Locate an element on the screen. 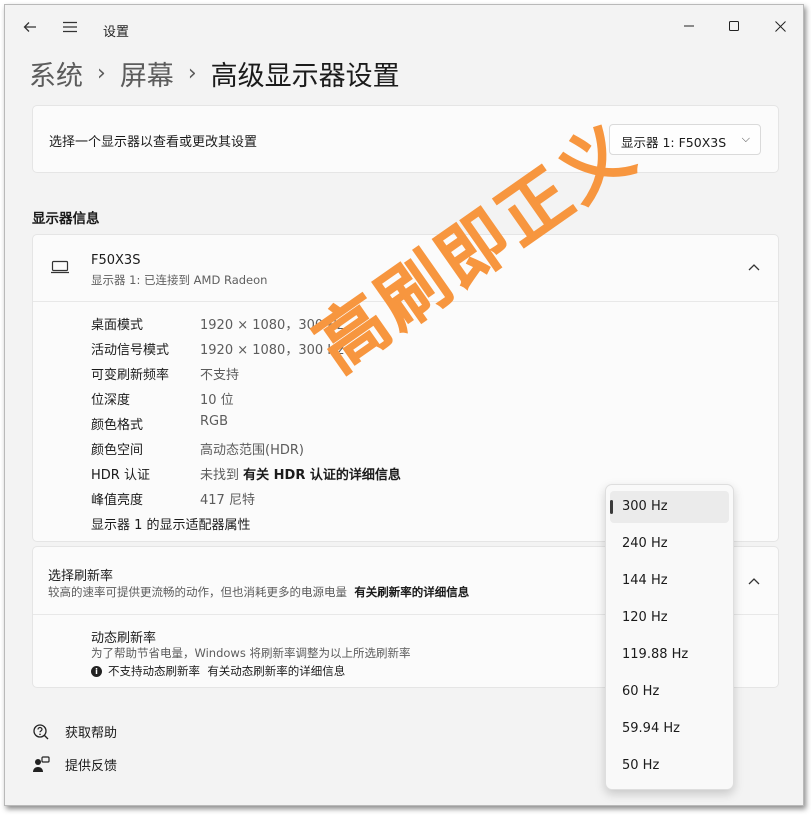 The width and height of the screenshot is (811, 815). info-key: 峰值亮度 is located at coordinates (117, 500).